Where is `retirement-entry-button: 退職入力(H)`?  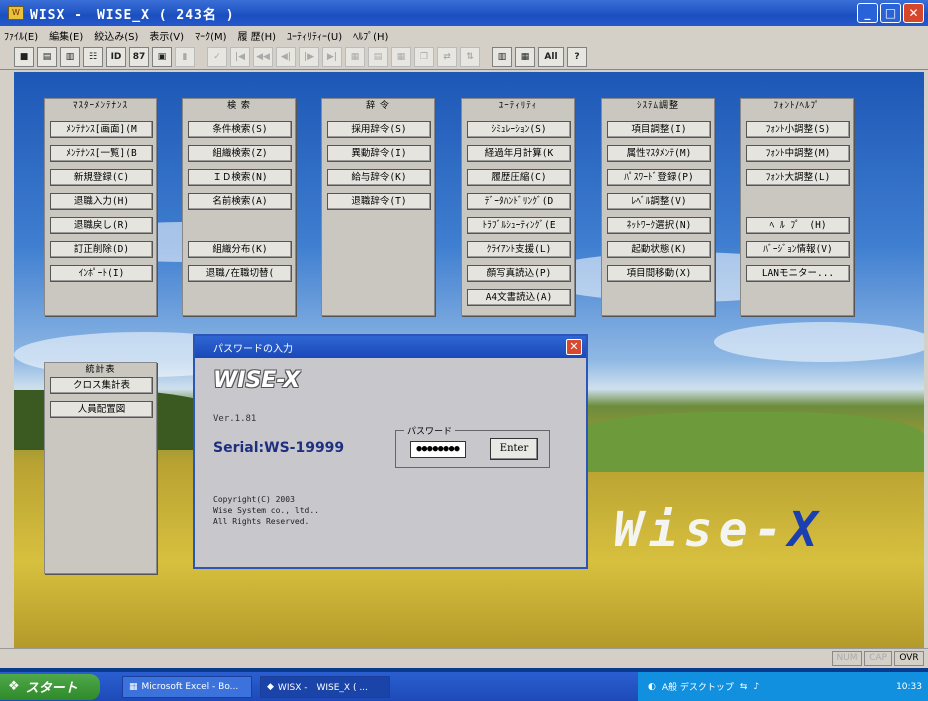
retirement-entry-button: 退職入力(H) is located at coordinates (101, 201).